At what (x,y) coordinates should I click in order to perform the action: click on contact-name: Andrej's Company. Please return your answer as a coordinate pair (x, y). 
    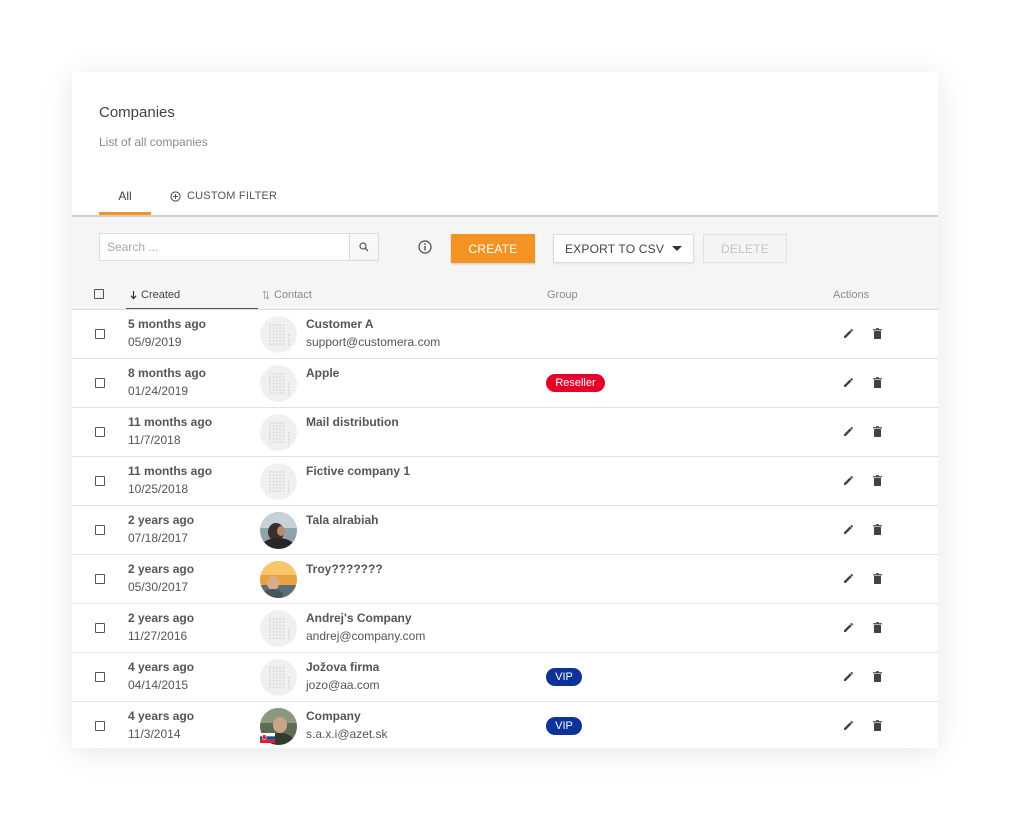
    Looking at the image, I should click on (359, 618).